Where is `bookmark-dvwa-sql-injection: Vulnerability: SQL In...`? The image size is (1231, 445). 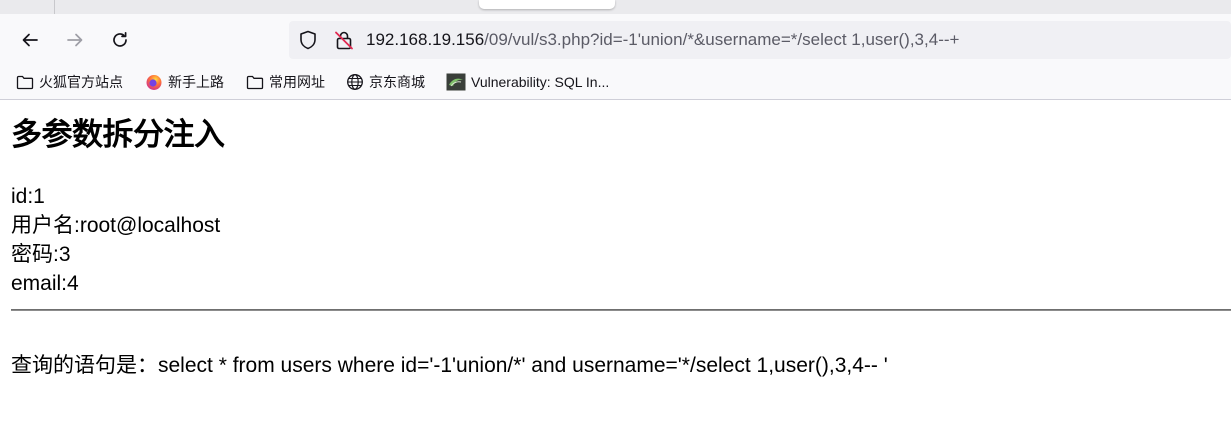 bookmark-dvwa-sql-injection: Vulnerability: SQL In... is located at coordinates (527, 82).